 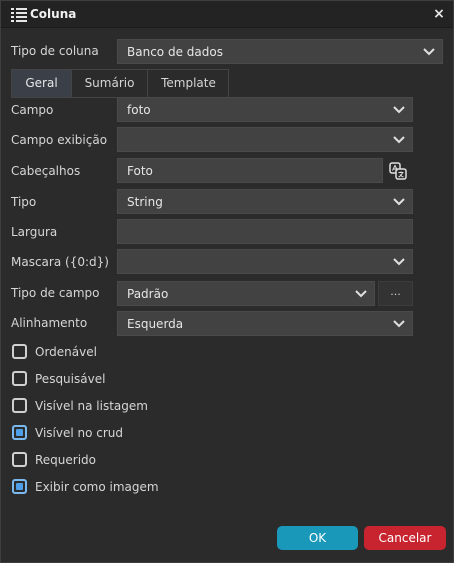 I want to click on ordenavel-label: Ordenável, so click(x=66, y=352).